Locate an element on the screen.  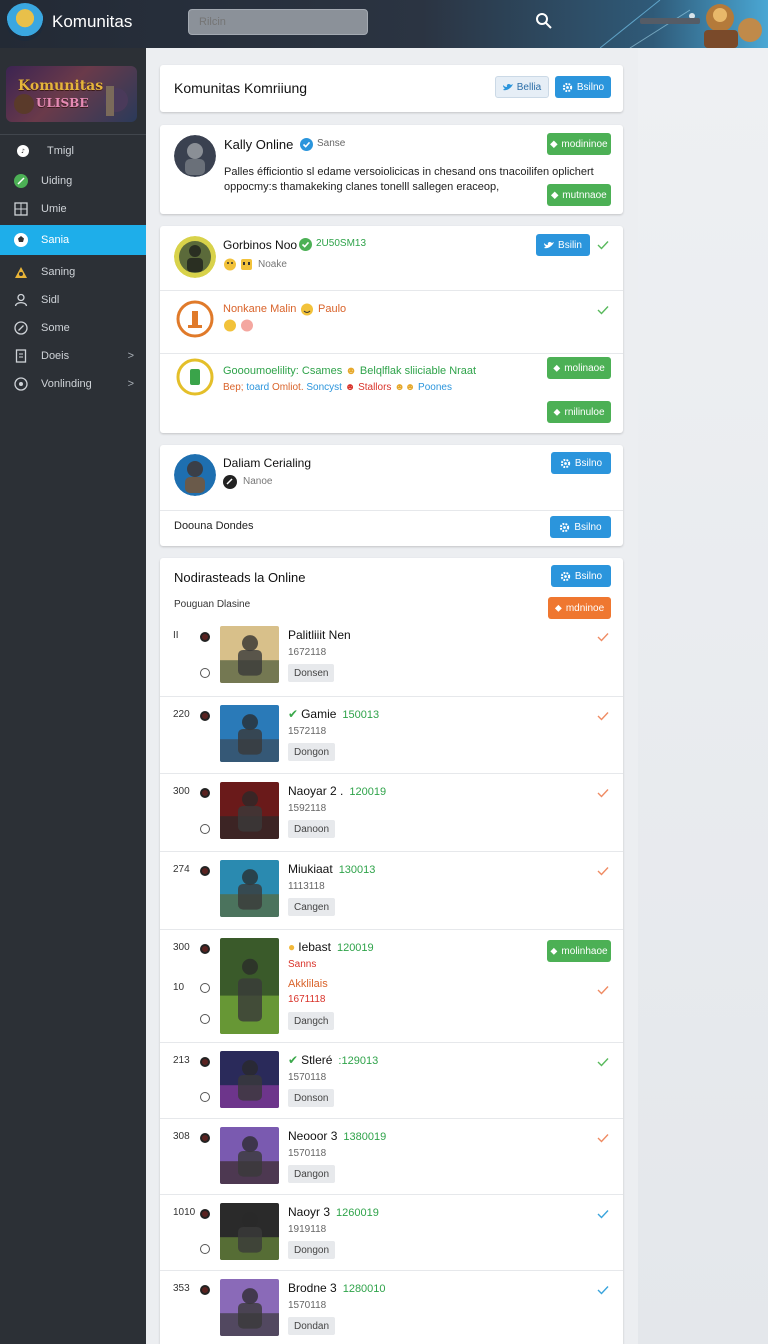
row-tag: Donson is located at coordinates (311, 1098).